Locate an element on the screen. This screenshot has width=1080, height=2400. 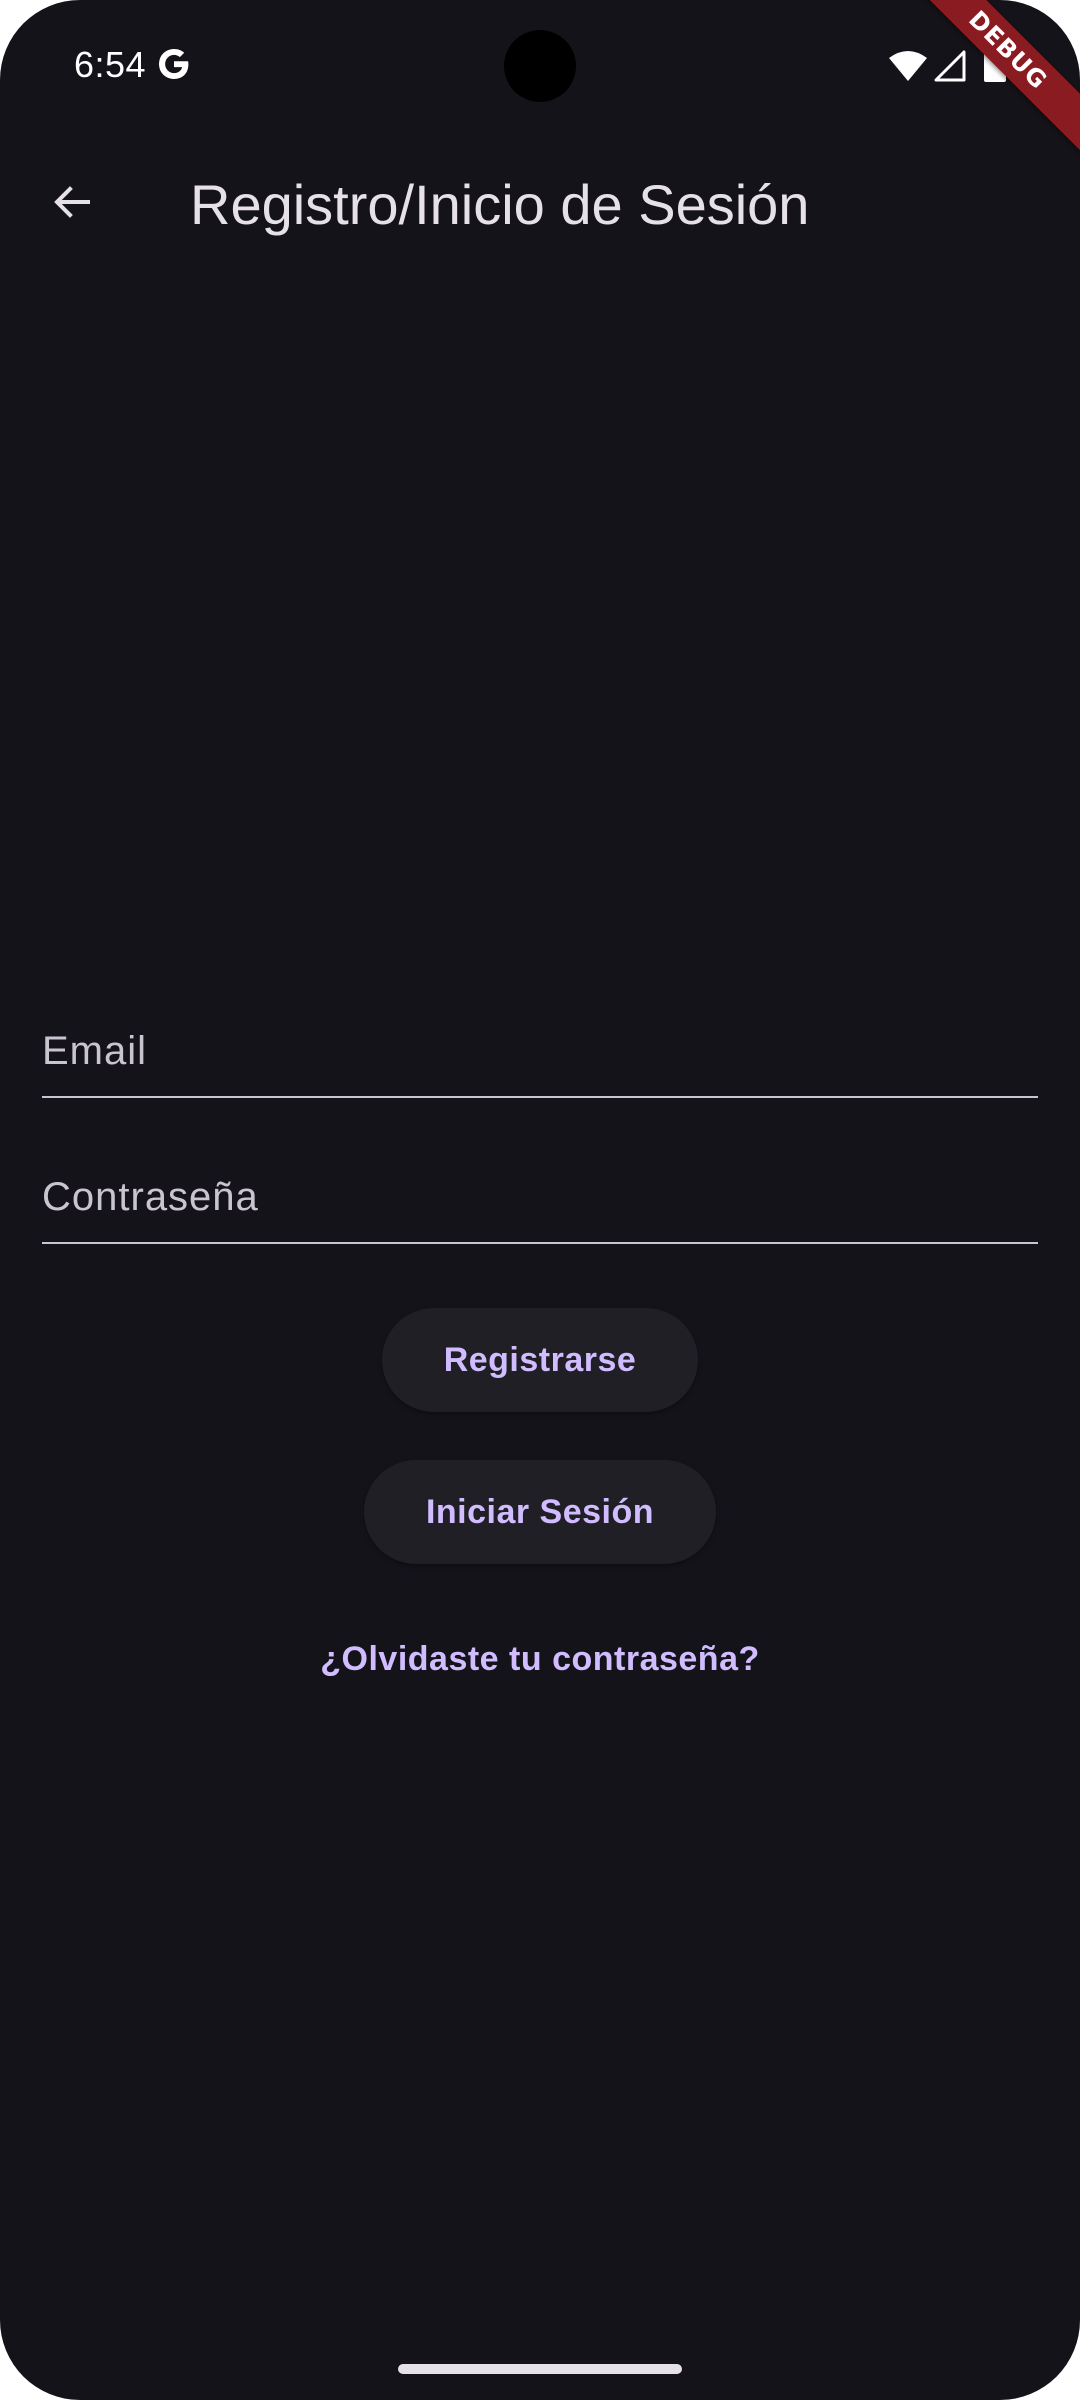
email-field is located at coordinates (540, 1041).